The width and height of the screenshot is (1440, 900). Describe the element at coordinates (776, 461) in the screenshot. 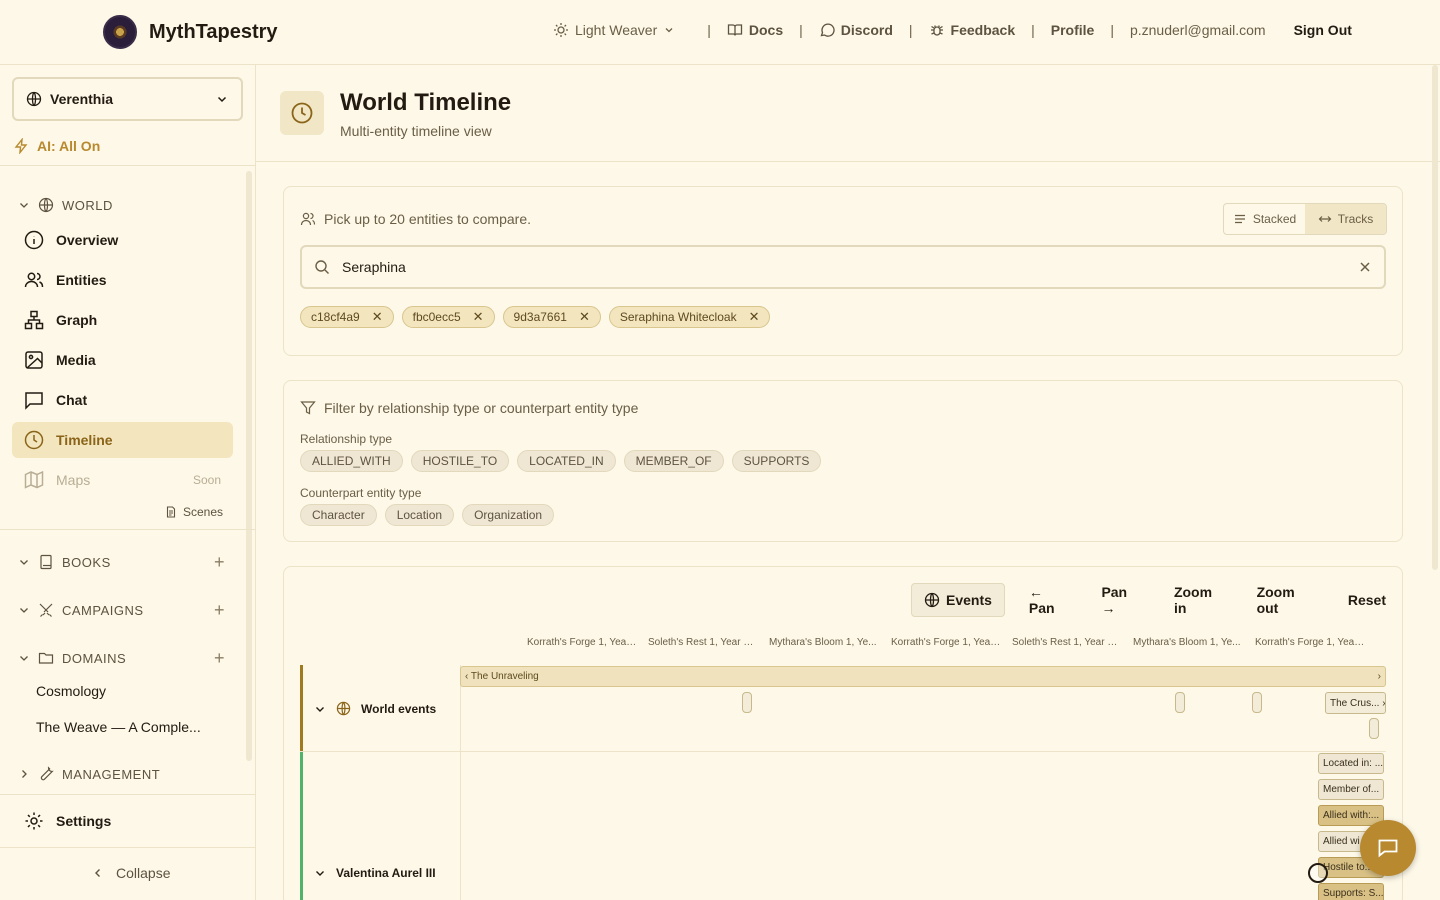

I see `relationship-pill: SUPPORTS` at that location.